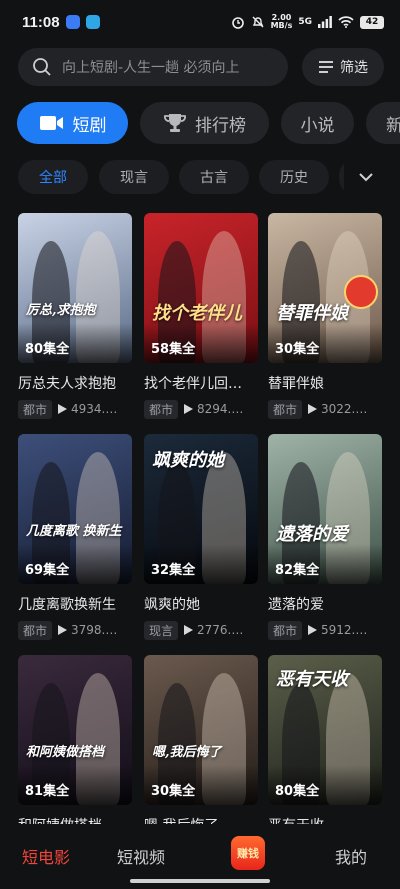  I want to click on trophy-icon, so click(175, 123).